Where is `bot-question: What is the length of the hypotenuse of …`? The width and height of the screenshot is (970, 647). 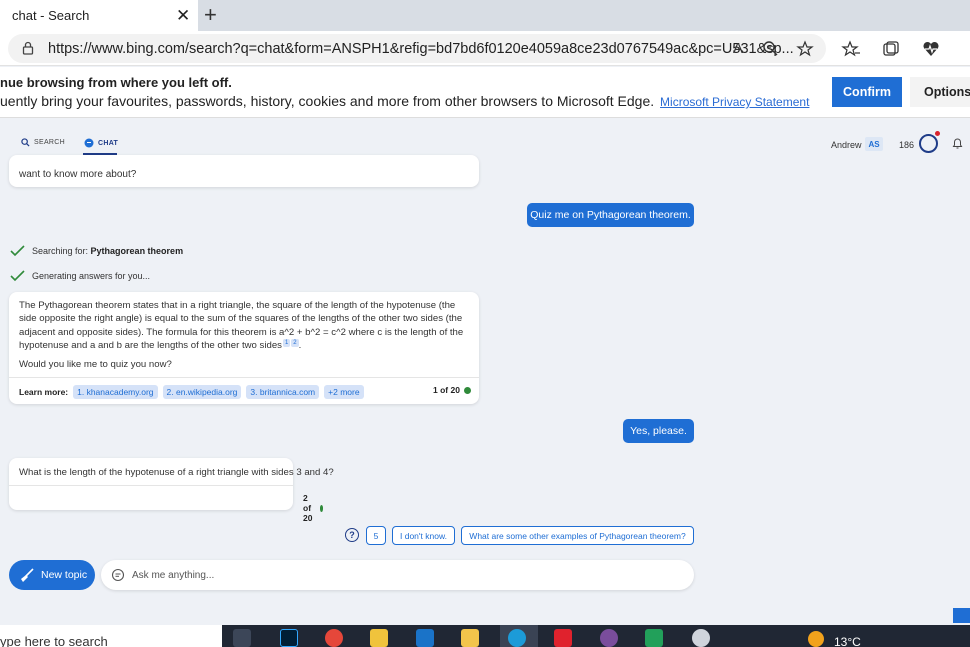 bot-question: What is the length of the hypotenuse of … is located at coordinates (171, 490).